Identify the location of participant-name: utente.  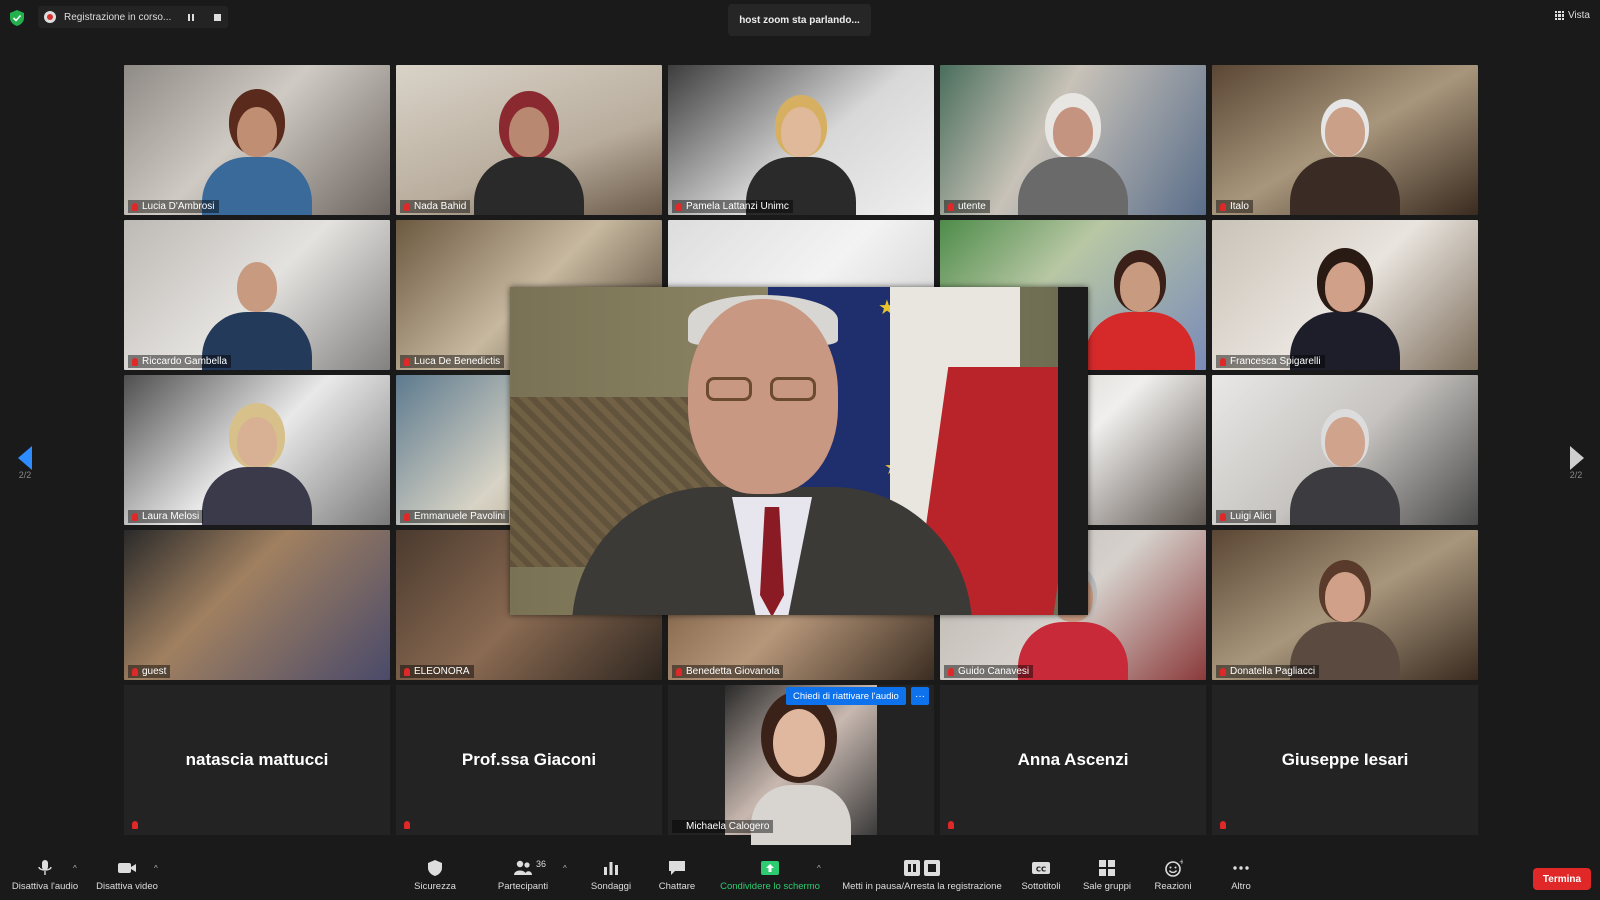
(967, 206).